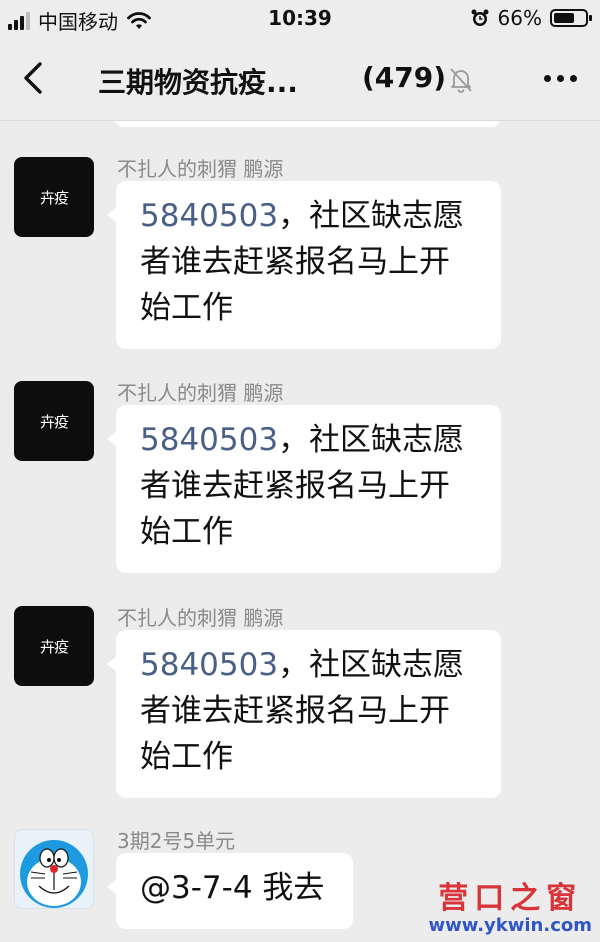  What do you see at coordinates (307, 124) in the screenshot?
I see `previous-message-bubble` at bounding box center [307, 124].